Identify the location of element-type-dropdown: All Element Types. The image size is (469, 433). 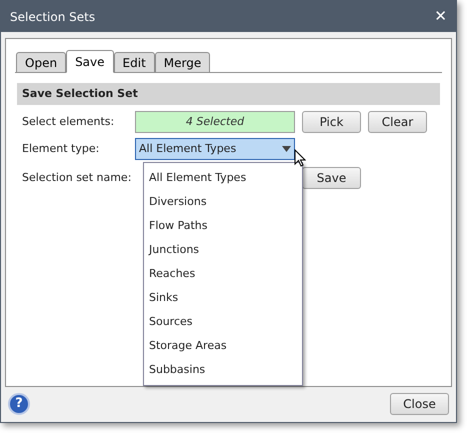
(215, 149).